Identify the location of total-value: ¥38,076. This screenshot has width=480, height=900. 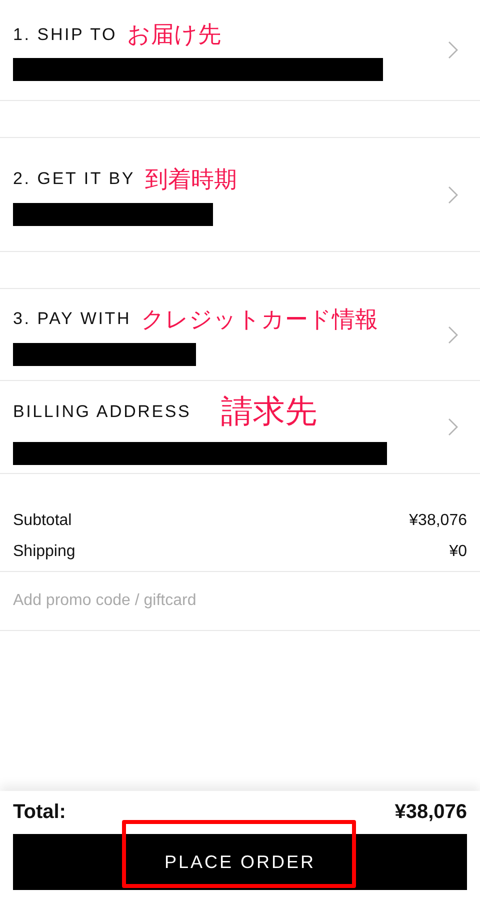
(430, 812).